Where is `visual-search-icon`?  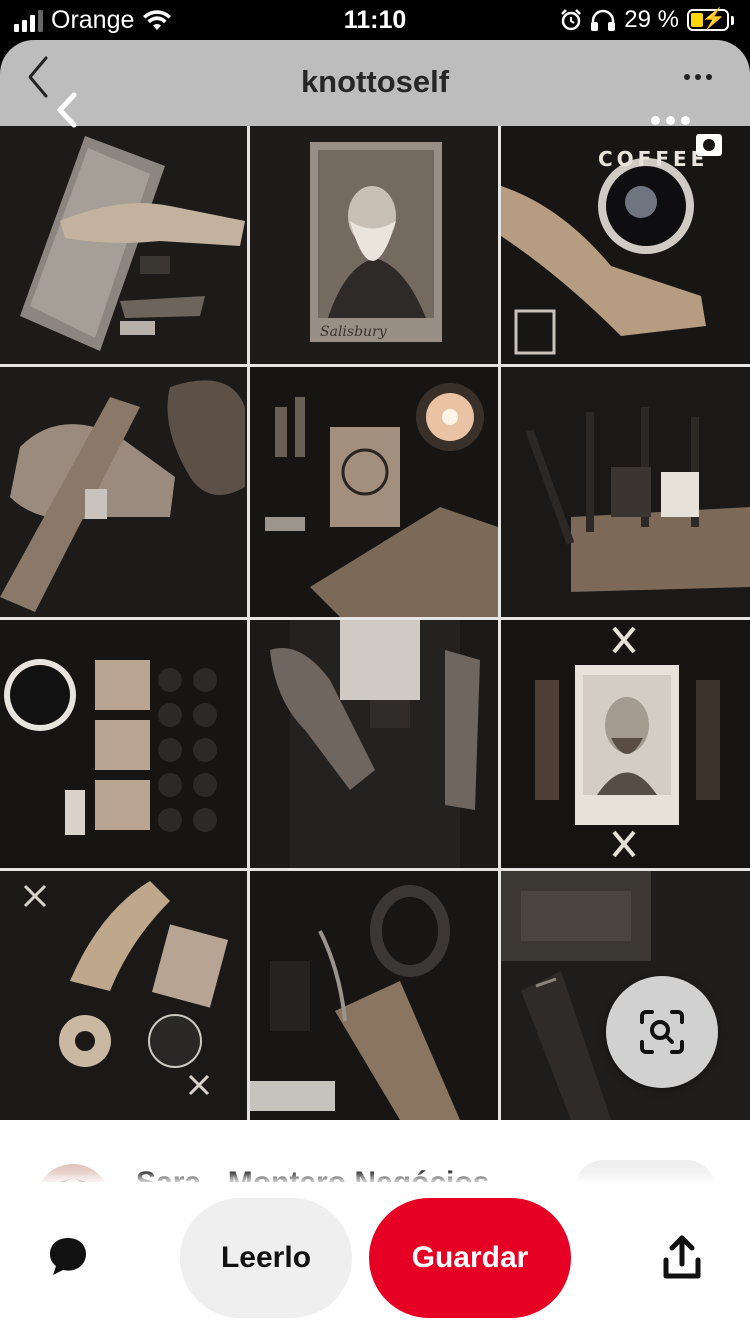 visual-search-icon is located at coordinates (662, 1032).